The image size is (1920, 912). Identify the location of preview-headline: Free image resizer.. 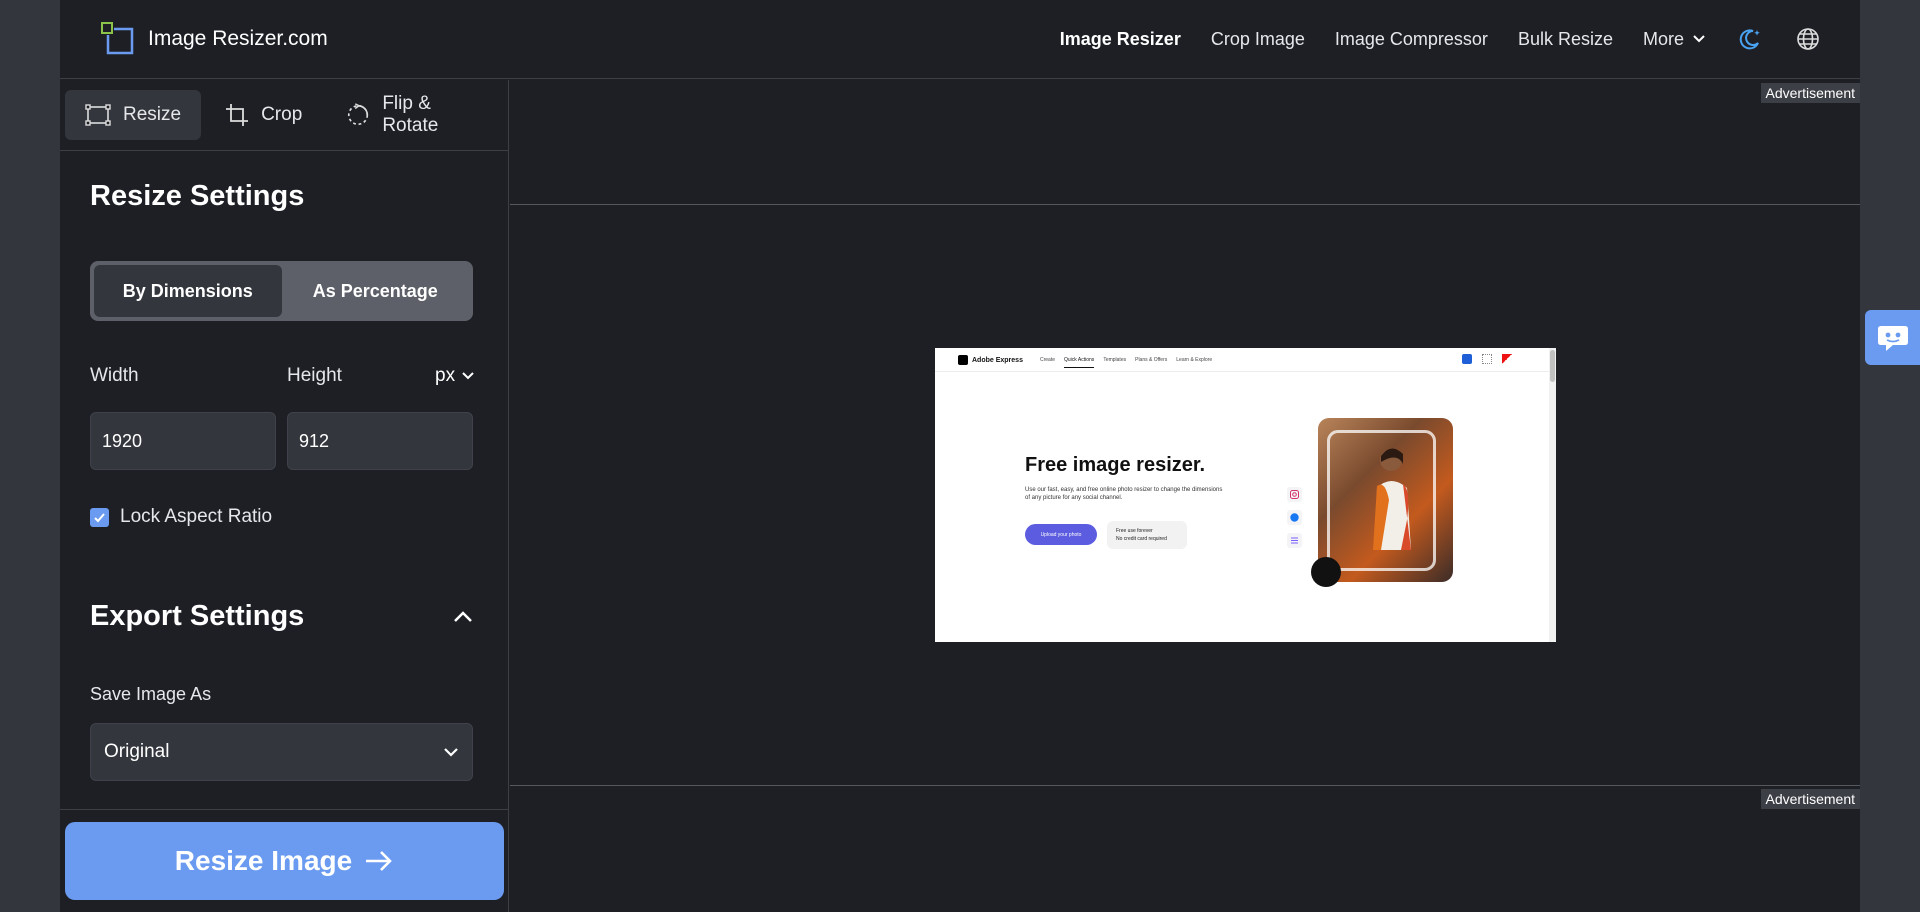
(1115, 465).